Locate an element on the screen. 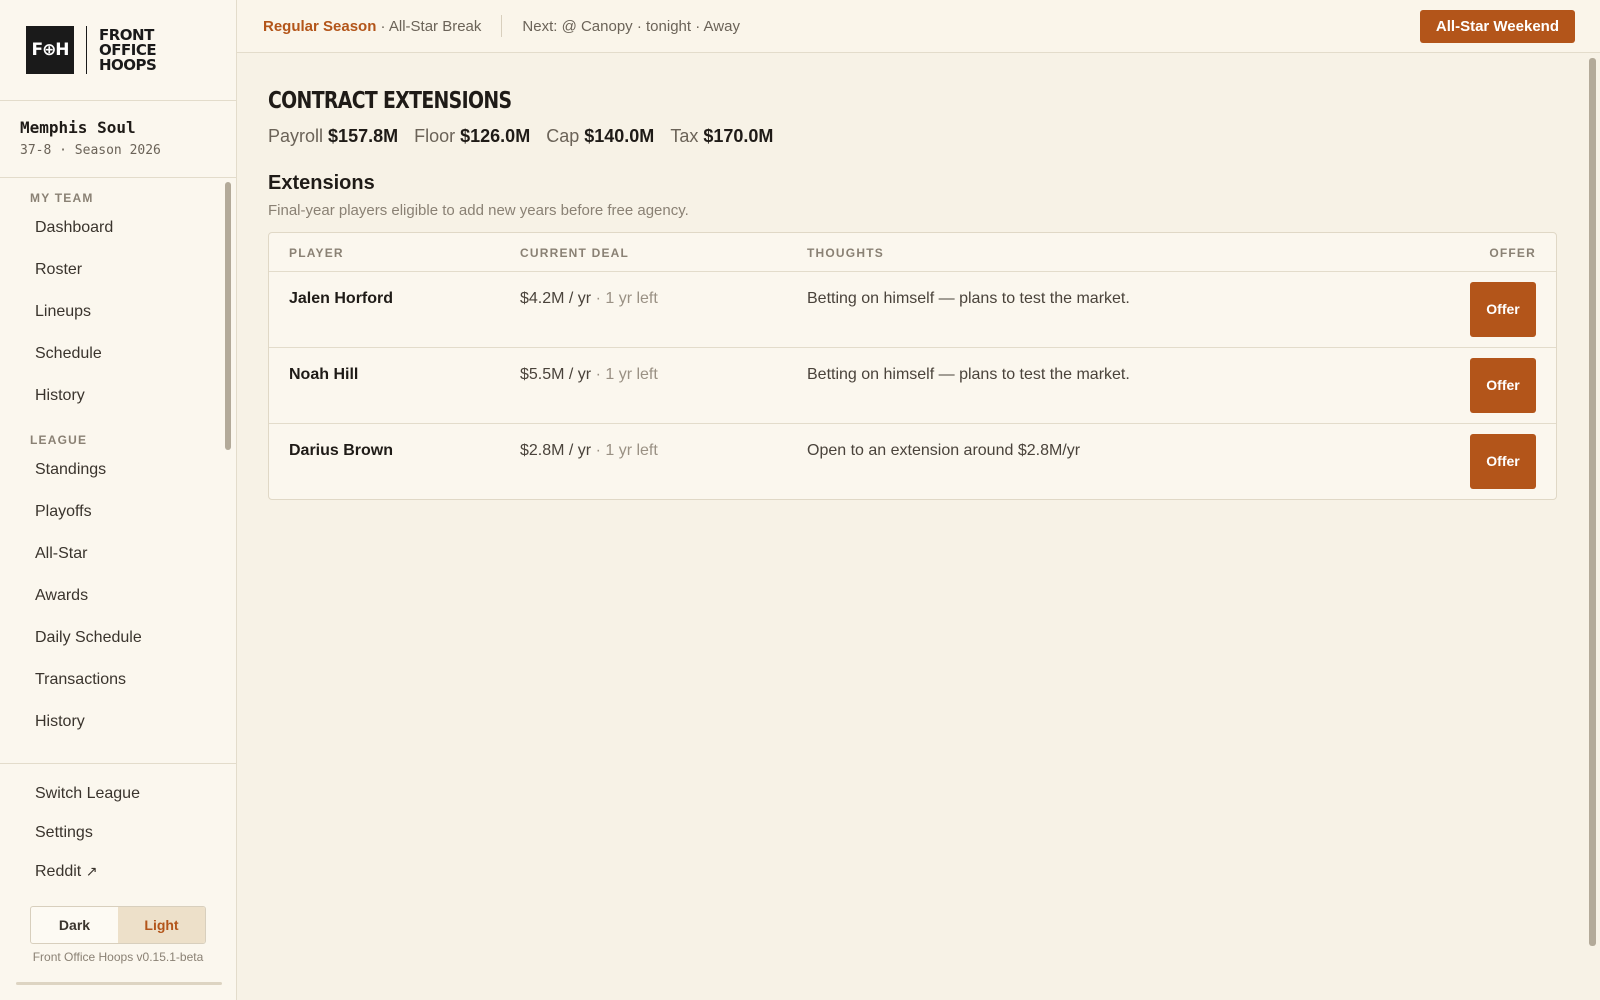 The image size is (1600, 1000). cap-item-tax: Tax $170.0M is located at coordinates (721, 136).